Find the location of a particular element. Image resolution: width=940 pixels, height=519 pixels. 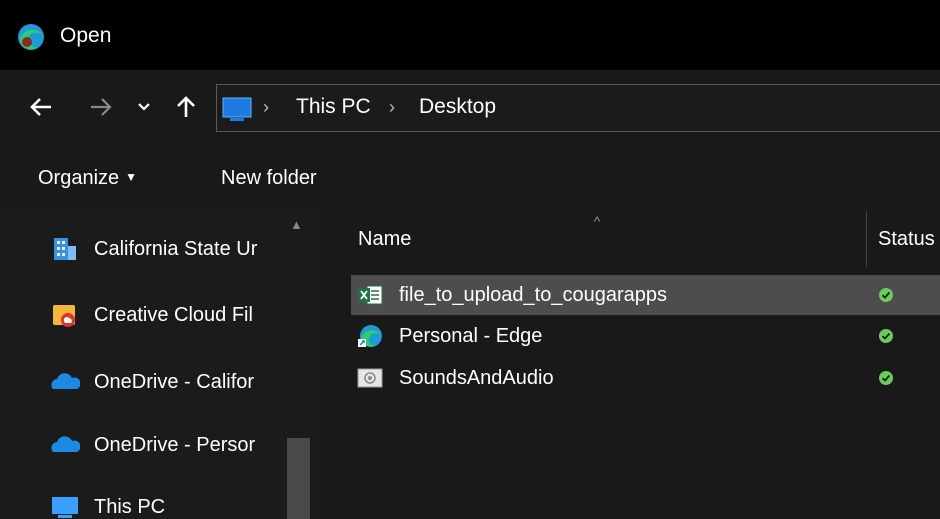

nav-item-creative-cloud: Creative Cloud Fil is located at coordinates (170, 315).